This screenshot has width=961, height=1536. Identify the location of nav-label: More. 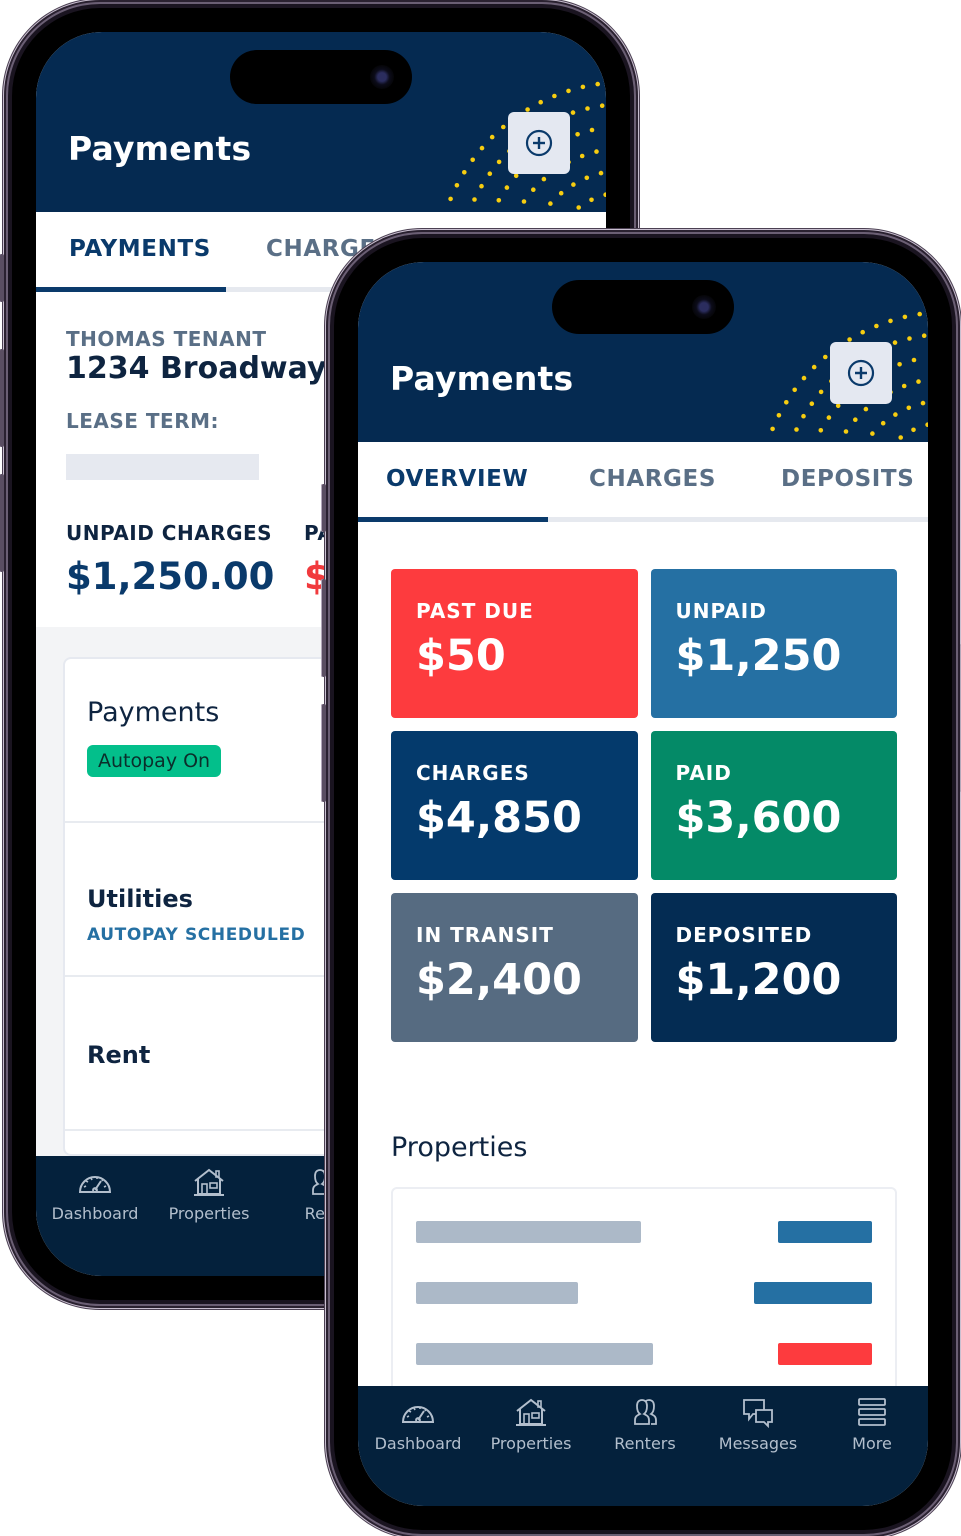
(872, 1443).